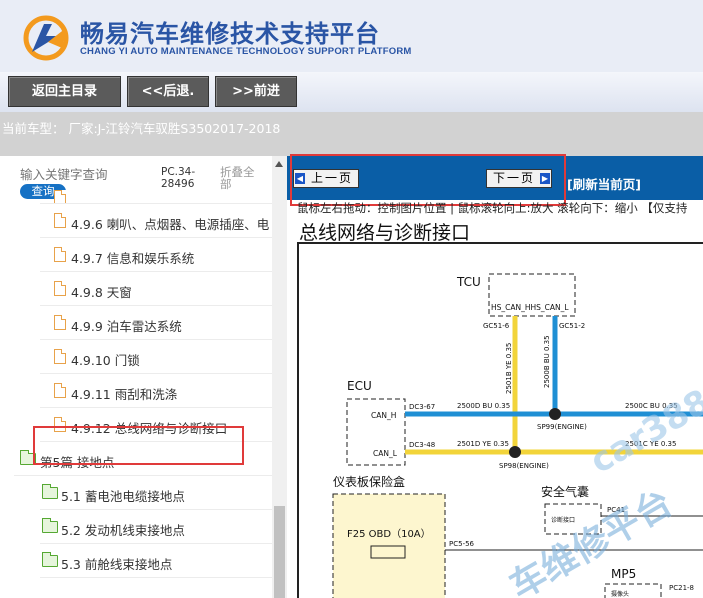  I want to click on scroll-thumb, so click(279, 552).